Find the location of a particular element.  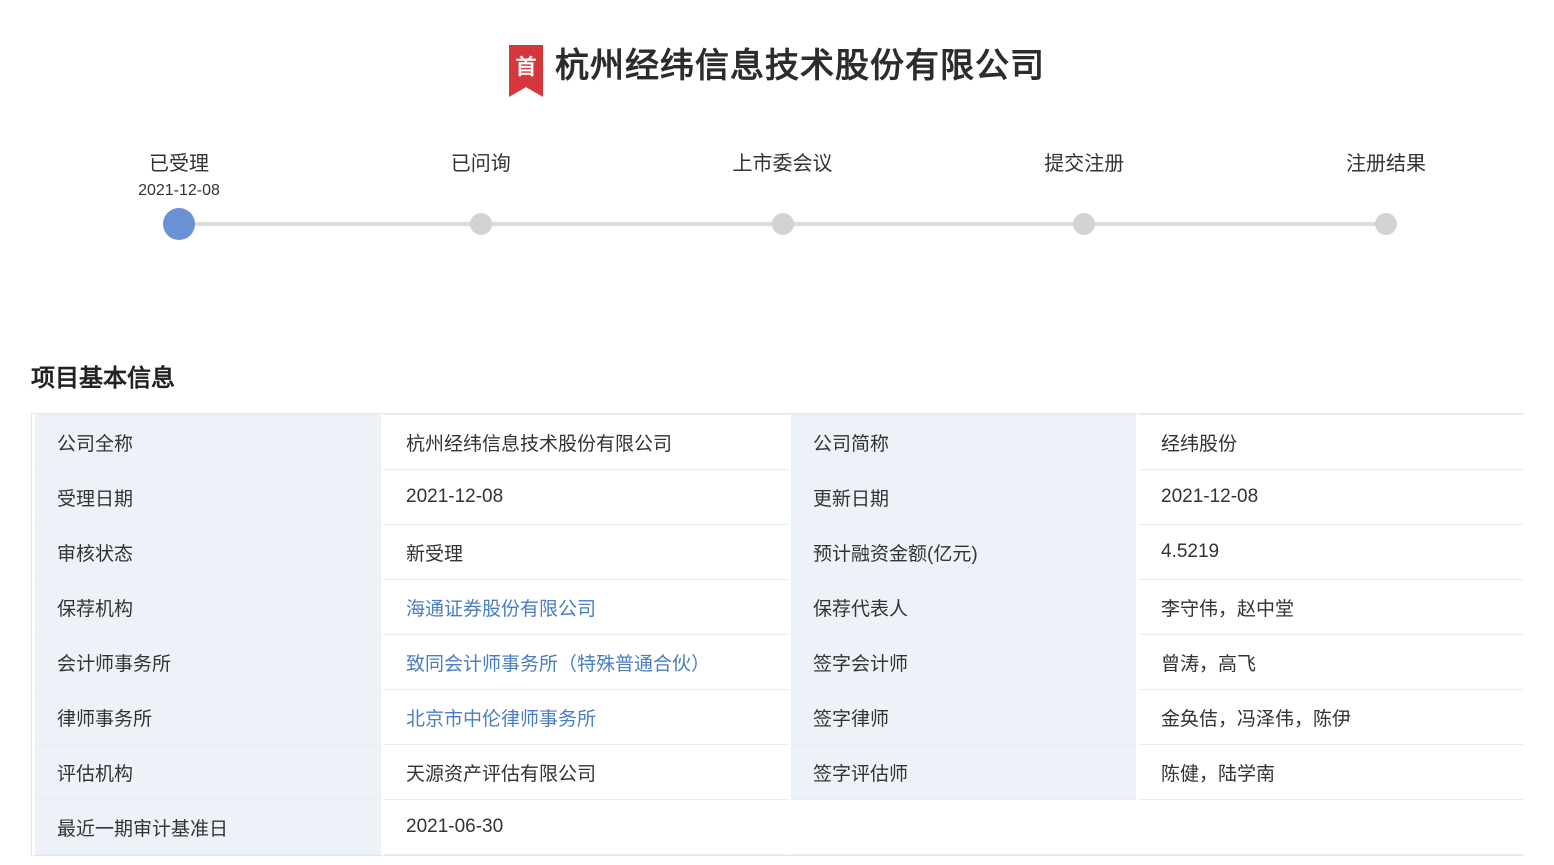

row-label: 公司全称 is located at coordinates (208, 442).